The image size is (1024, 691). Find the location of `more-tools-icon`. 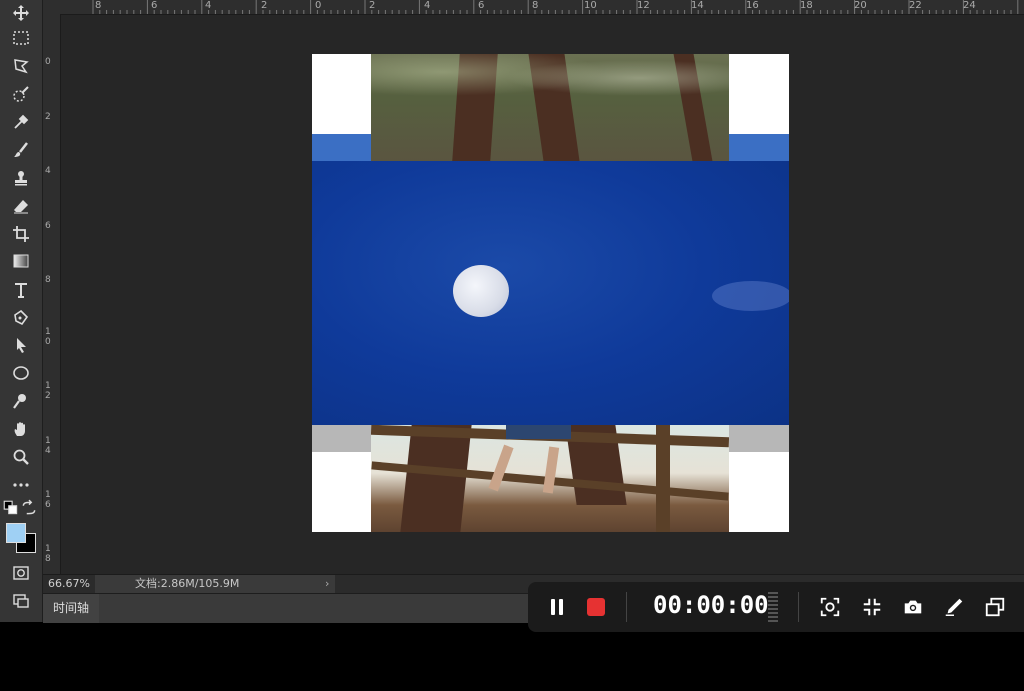

more-tools-icon is located at coordinates (21, 485).